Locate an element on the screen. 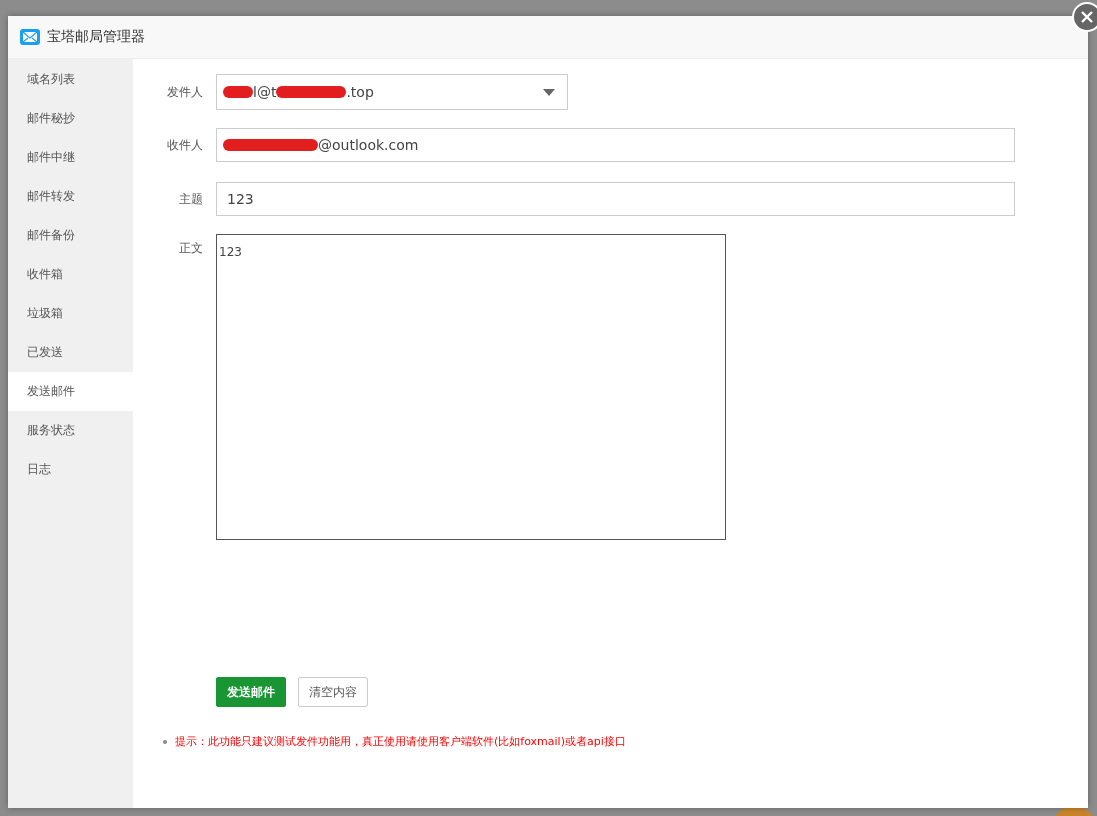  recipient-field: @outlook.com is located at coordinates (615, 145).